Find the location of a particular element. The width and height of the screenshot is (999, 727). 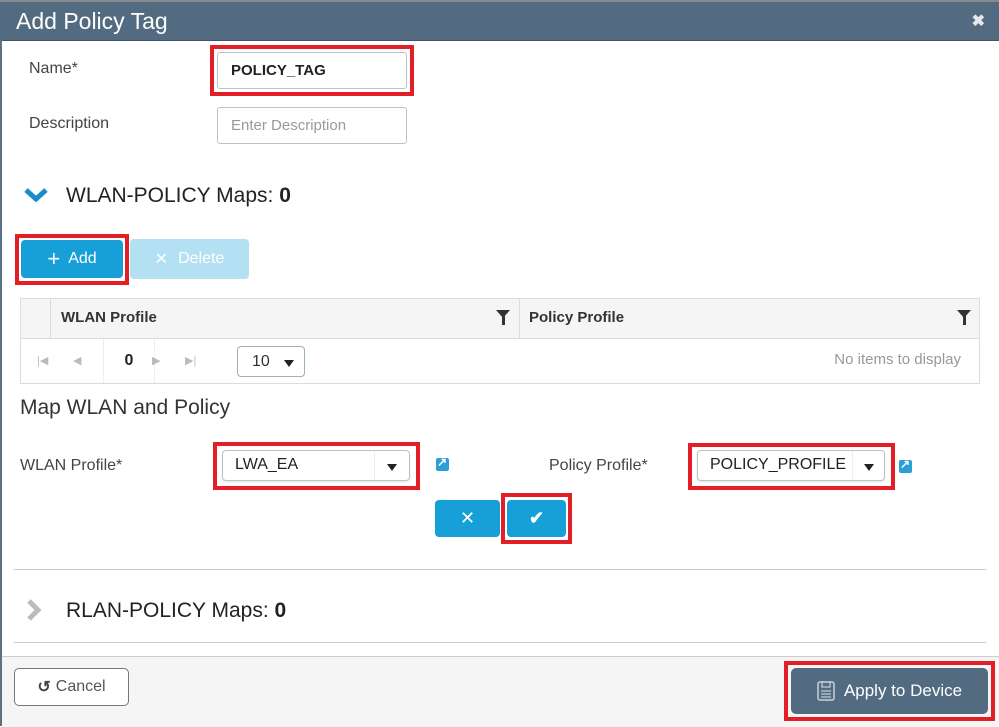

add-label: Add is located at coordinates (82, 258).